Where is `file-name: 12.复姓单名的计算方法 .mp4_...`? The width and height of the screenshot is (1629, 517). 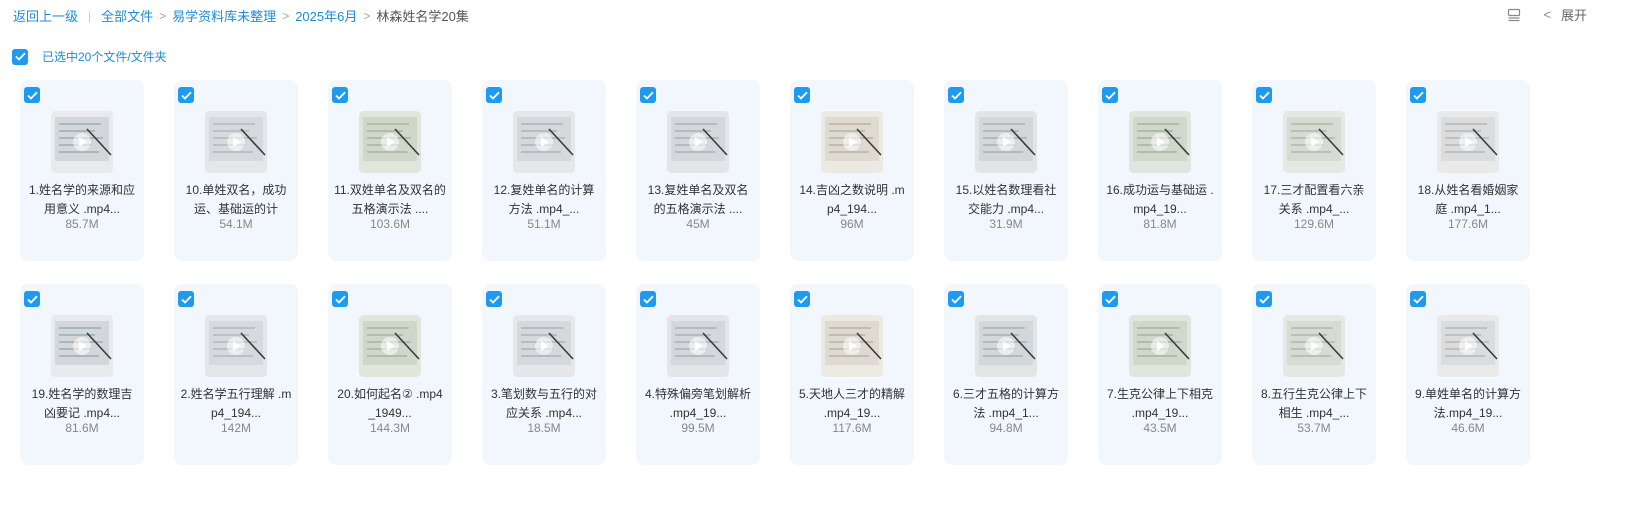 file-name: 12.复姓单名的计算方法 .mp4_... is located at coordinates (544, 199).